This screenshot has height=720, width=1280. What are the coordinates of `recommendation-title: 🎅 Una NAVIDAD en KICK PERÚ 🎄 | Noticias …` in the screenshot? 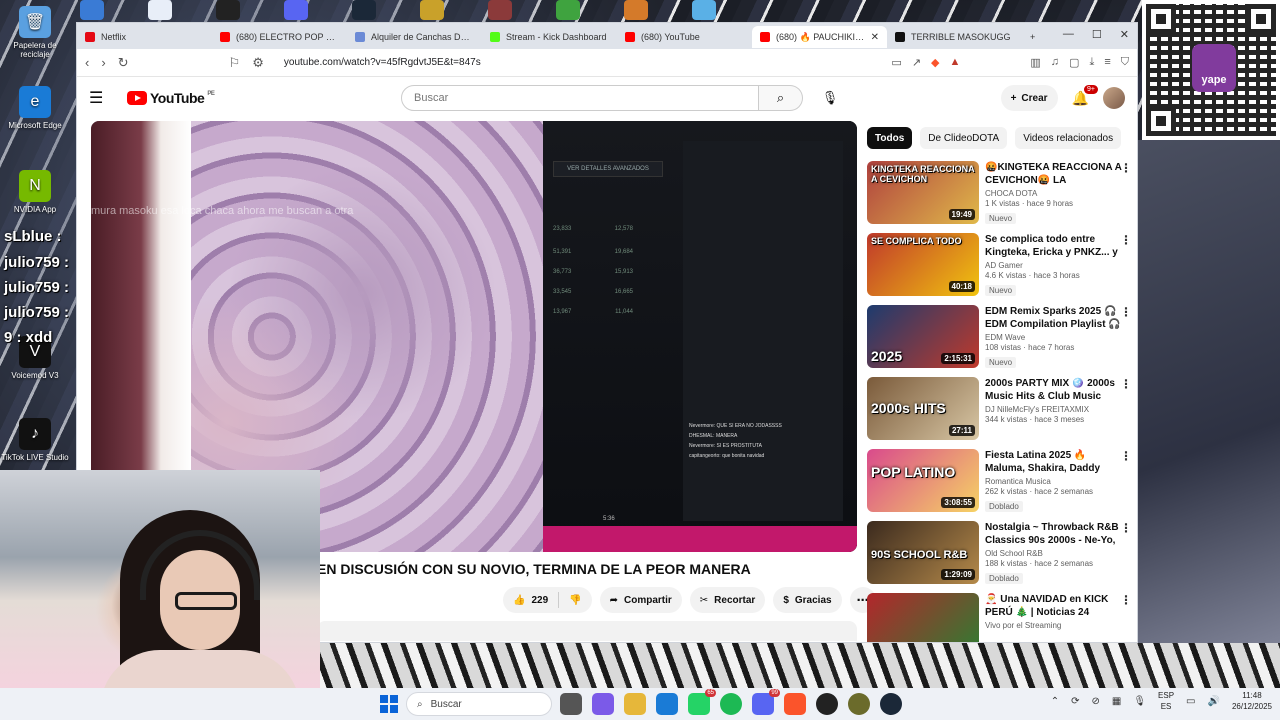 It's located at (1054, 606).